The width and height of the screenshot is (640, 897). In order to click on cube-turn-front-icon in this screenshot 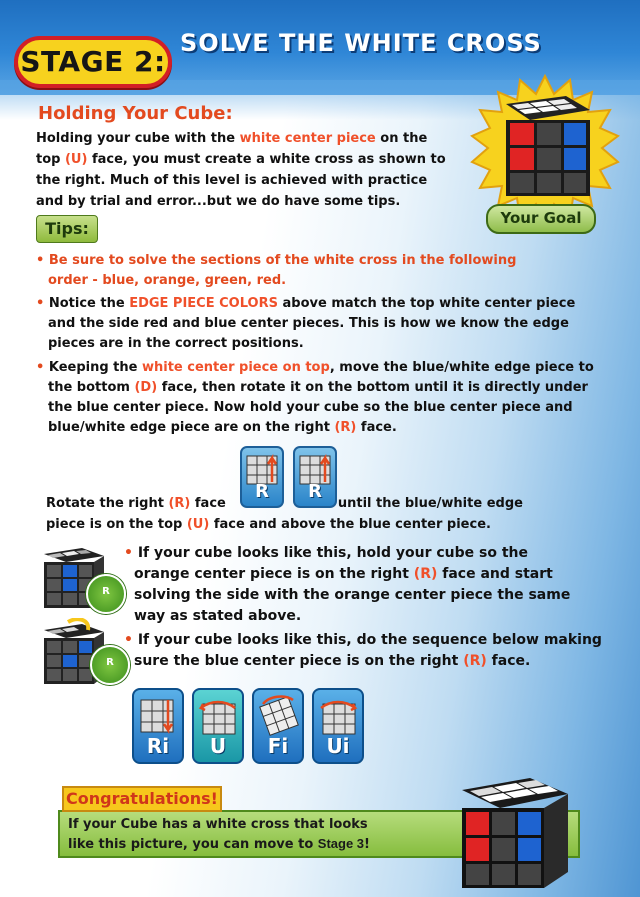, I will do `click(279, 715)`.